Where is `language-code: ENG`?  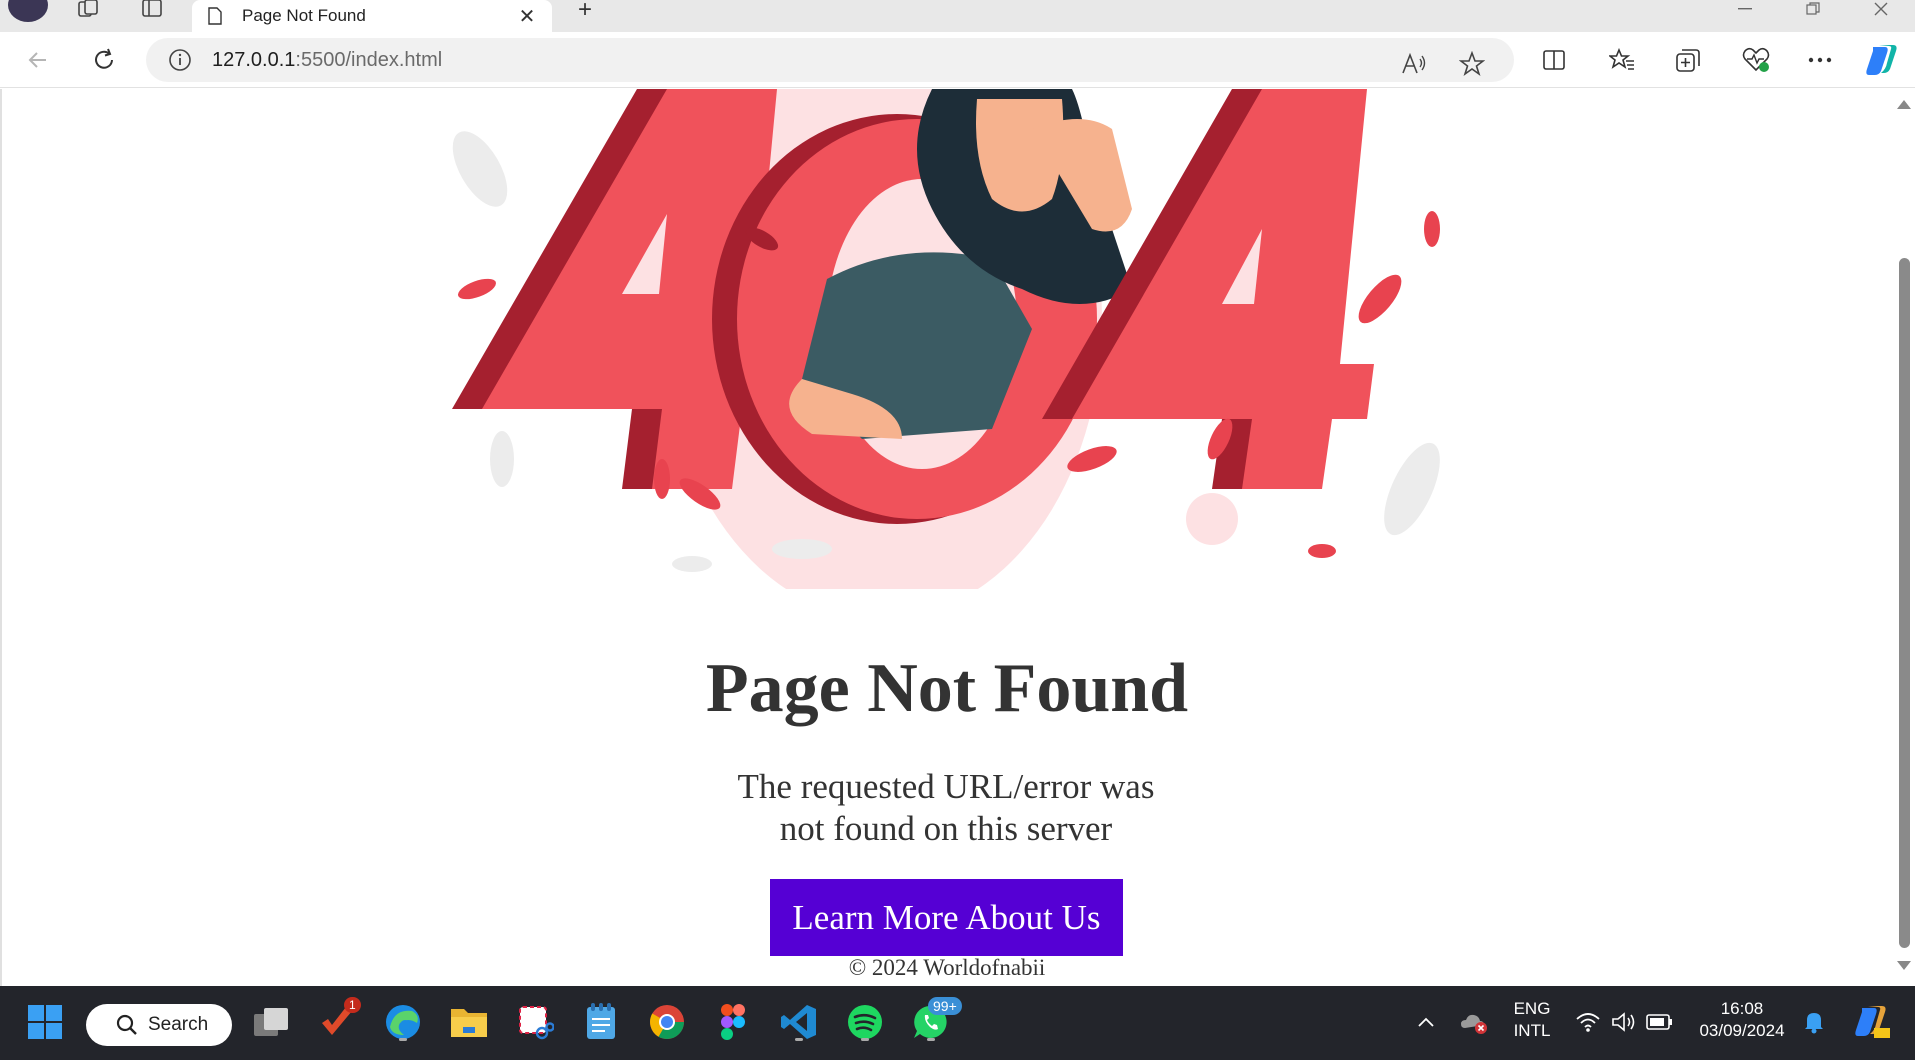
language-code: ENG is located at coordinates (1532, 1008).